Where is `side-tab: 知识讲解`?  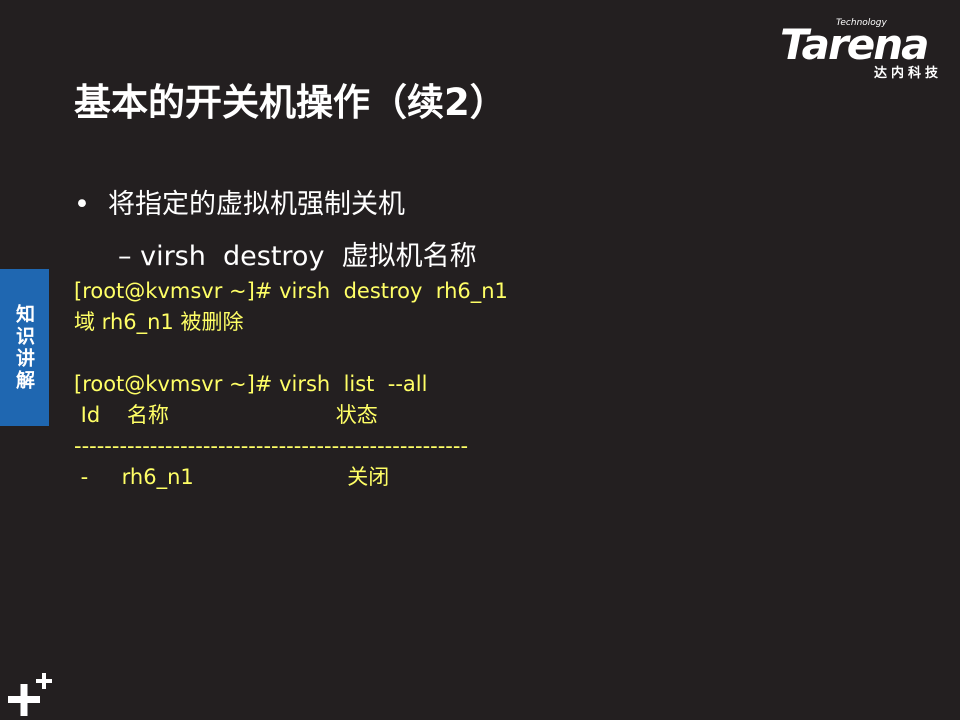 side-tab: 知识讲解 is located at coordinates (24, 347).